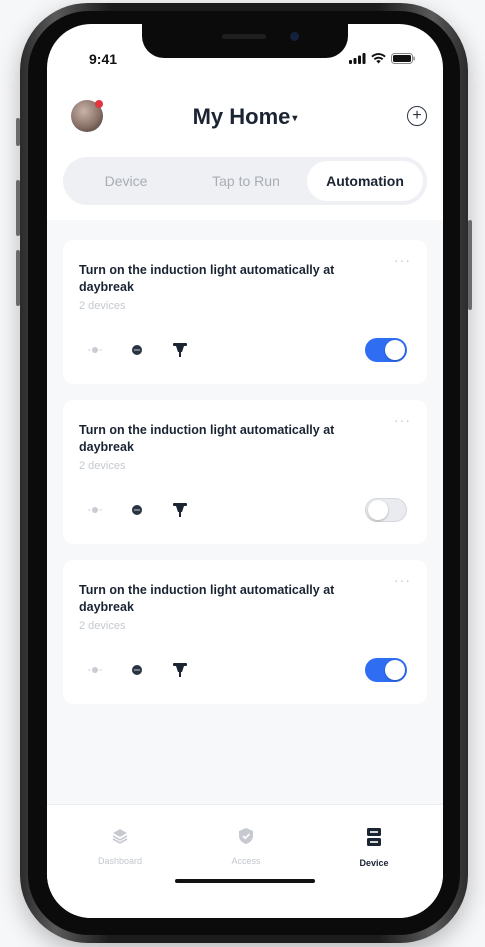 The height and width of the screenshot is (947, 485). I want to click on tab-automation: Automation, so click(365, 181).